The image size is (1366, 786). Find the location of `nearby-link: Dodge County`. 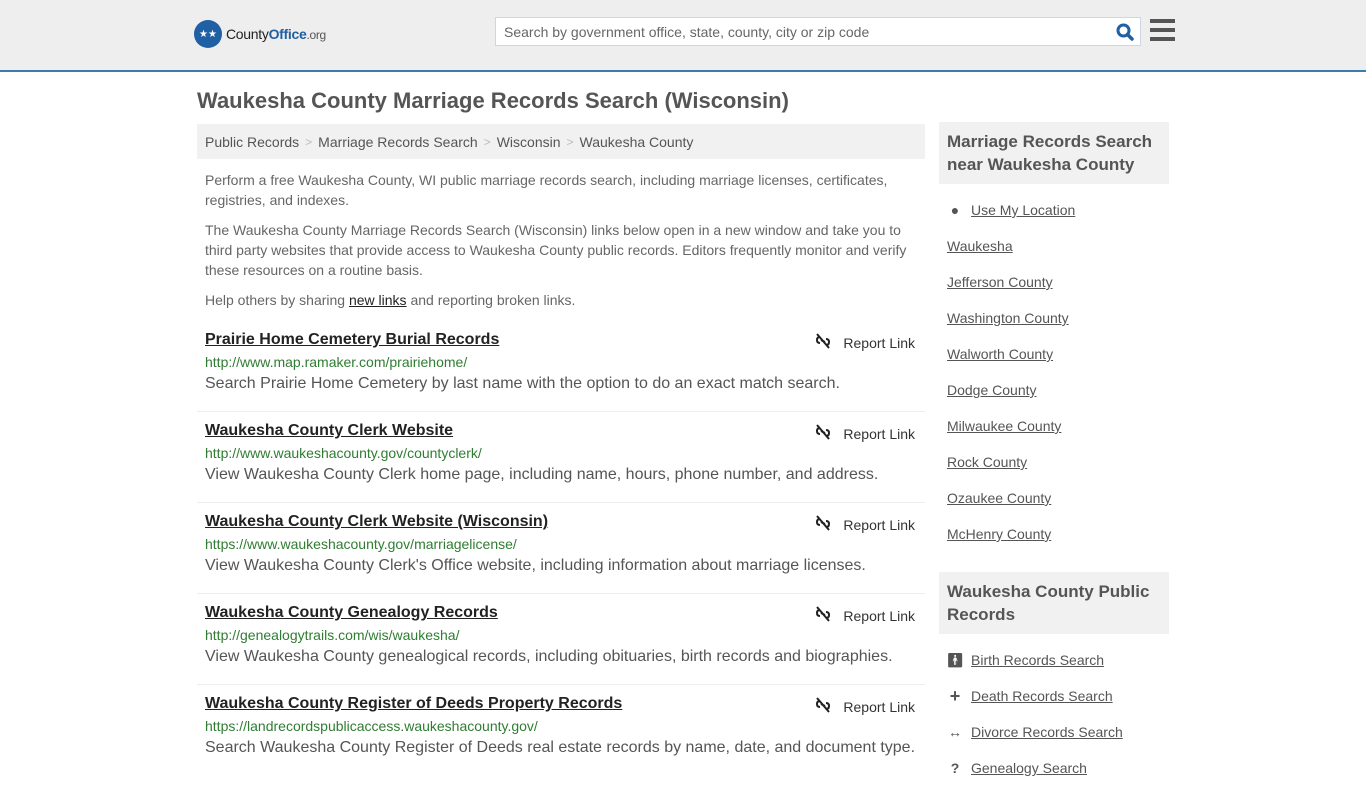

nearby-link: Dodge County is located at coordinates (992, 390).